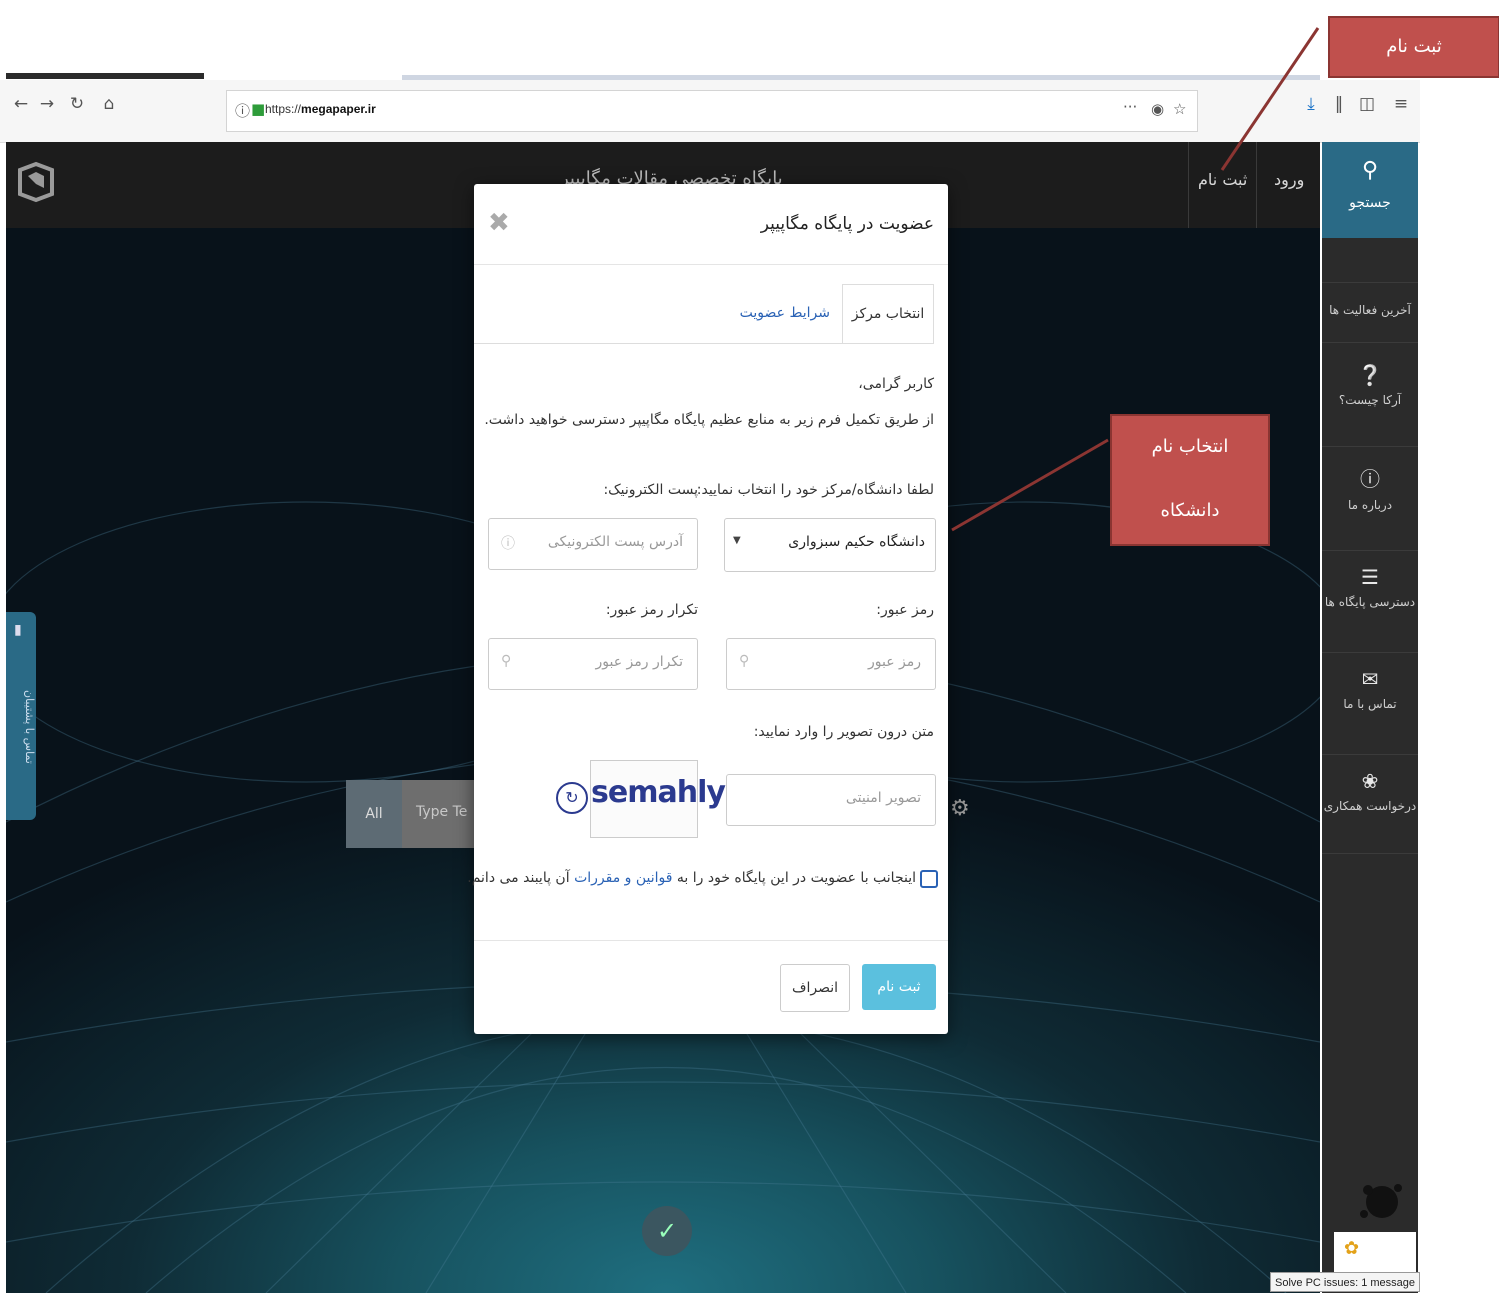 The height and width of the screenshot is (1293, 1499). Describe the element at coordinates (47, 104) in the screenshot. I see `forward-icon: →` at that location.